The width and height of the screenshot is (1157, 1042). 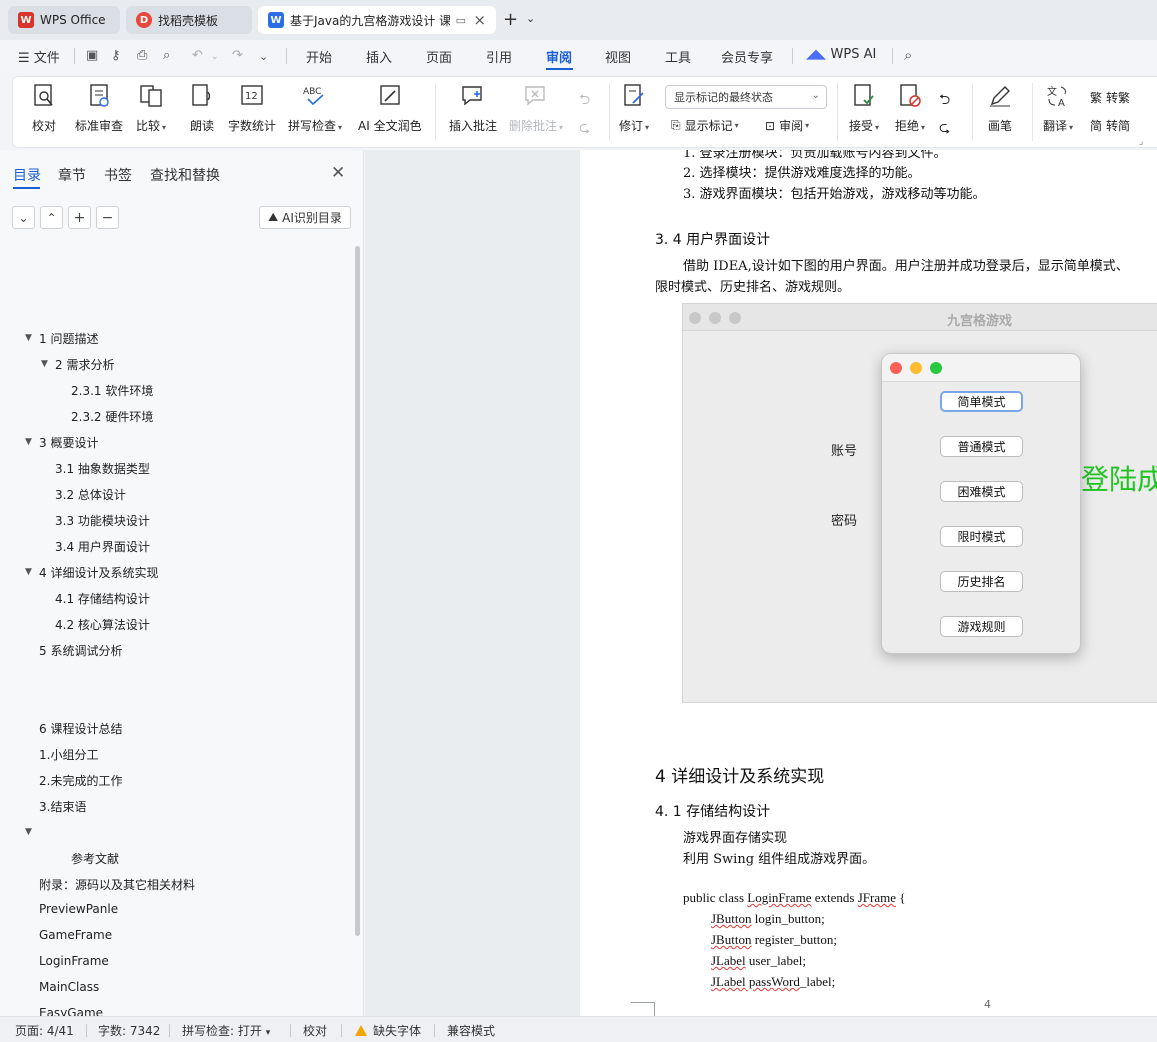 I want to click on tab-find-replace: 查找和替换, so click(x=185, y=175).